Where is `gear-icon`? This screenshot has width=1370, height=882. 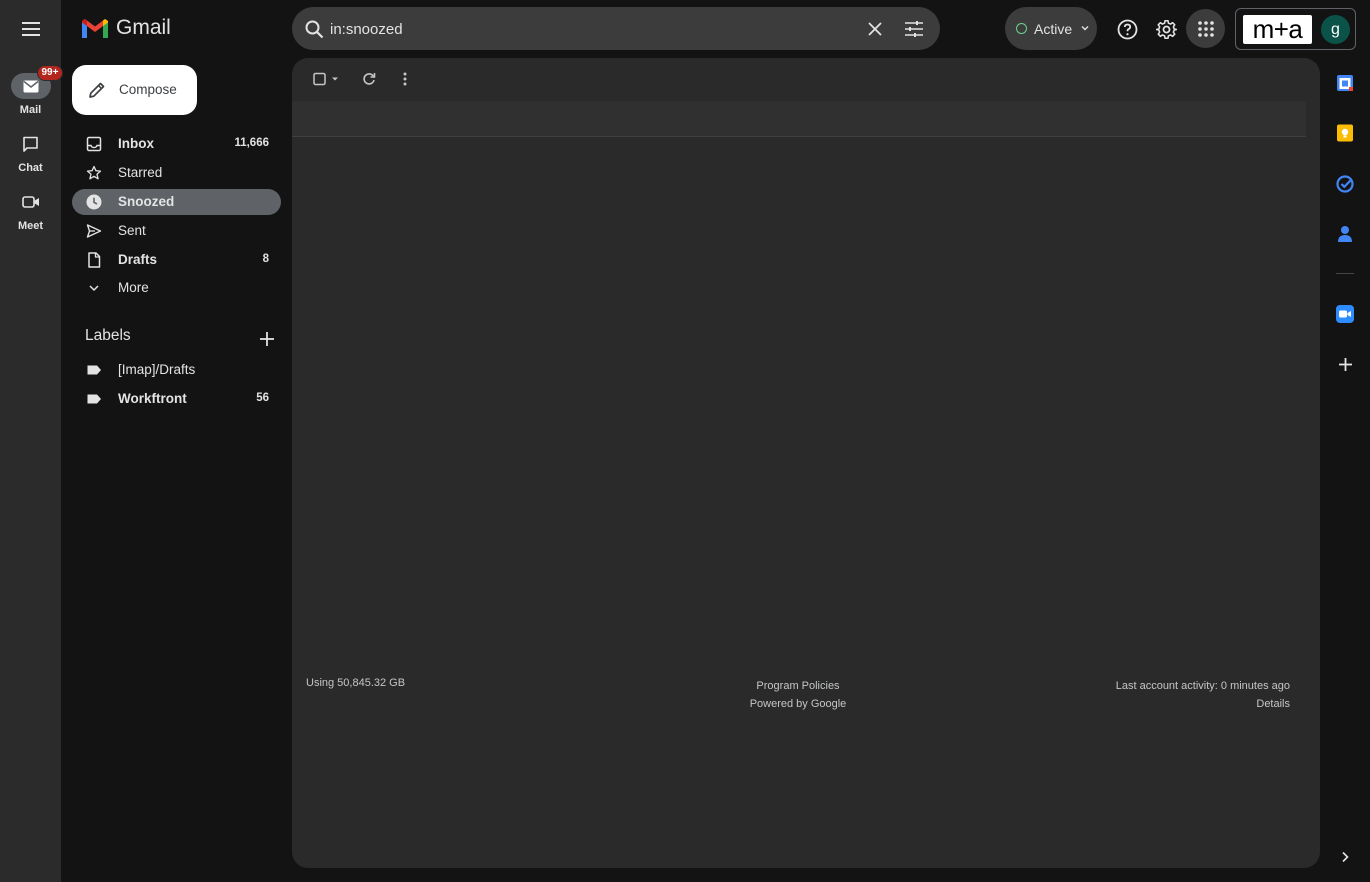
gear-icon is located at coordinates (1166, 29).